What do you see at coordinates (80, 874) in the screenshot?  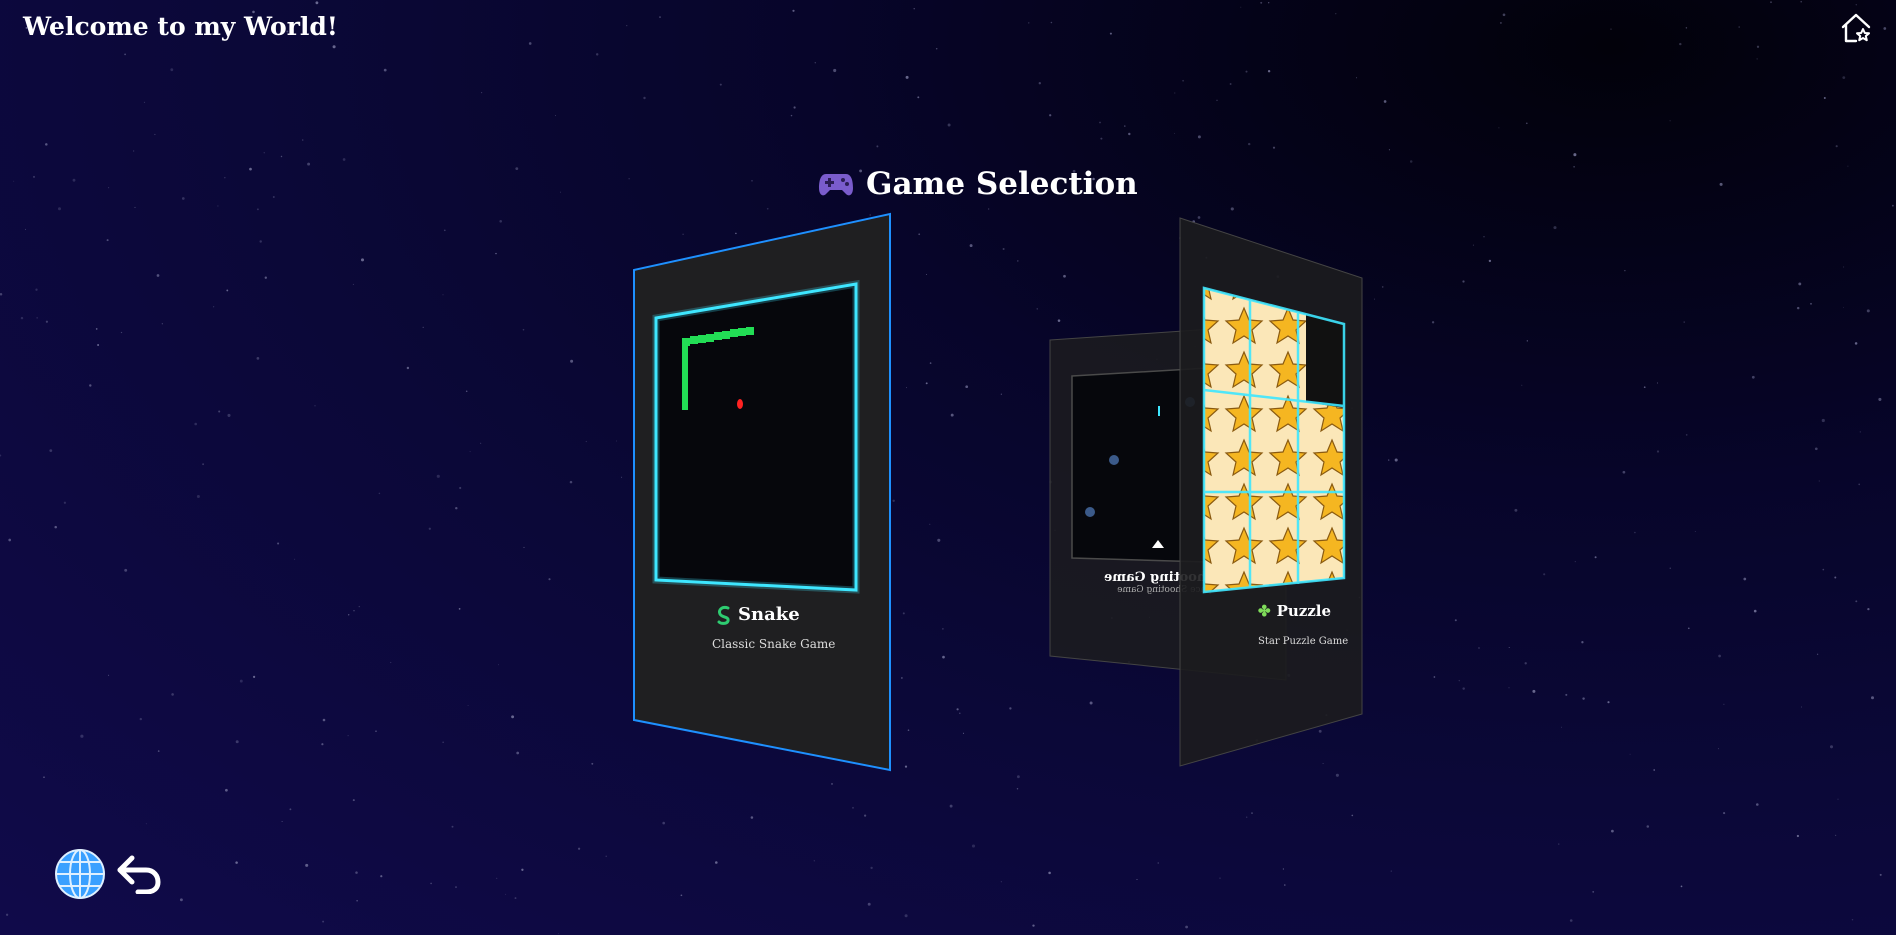 I see `globe-icon` at bounding box center [80, 874].